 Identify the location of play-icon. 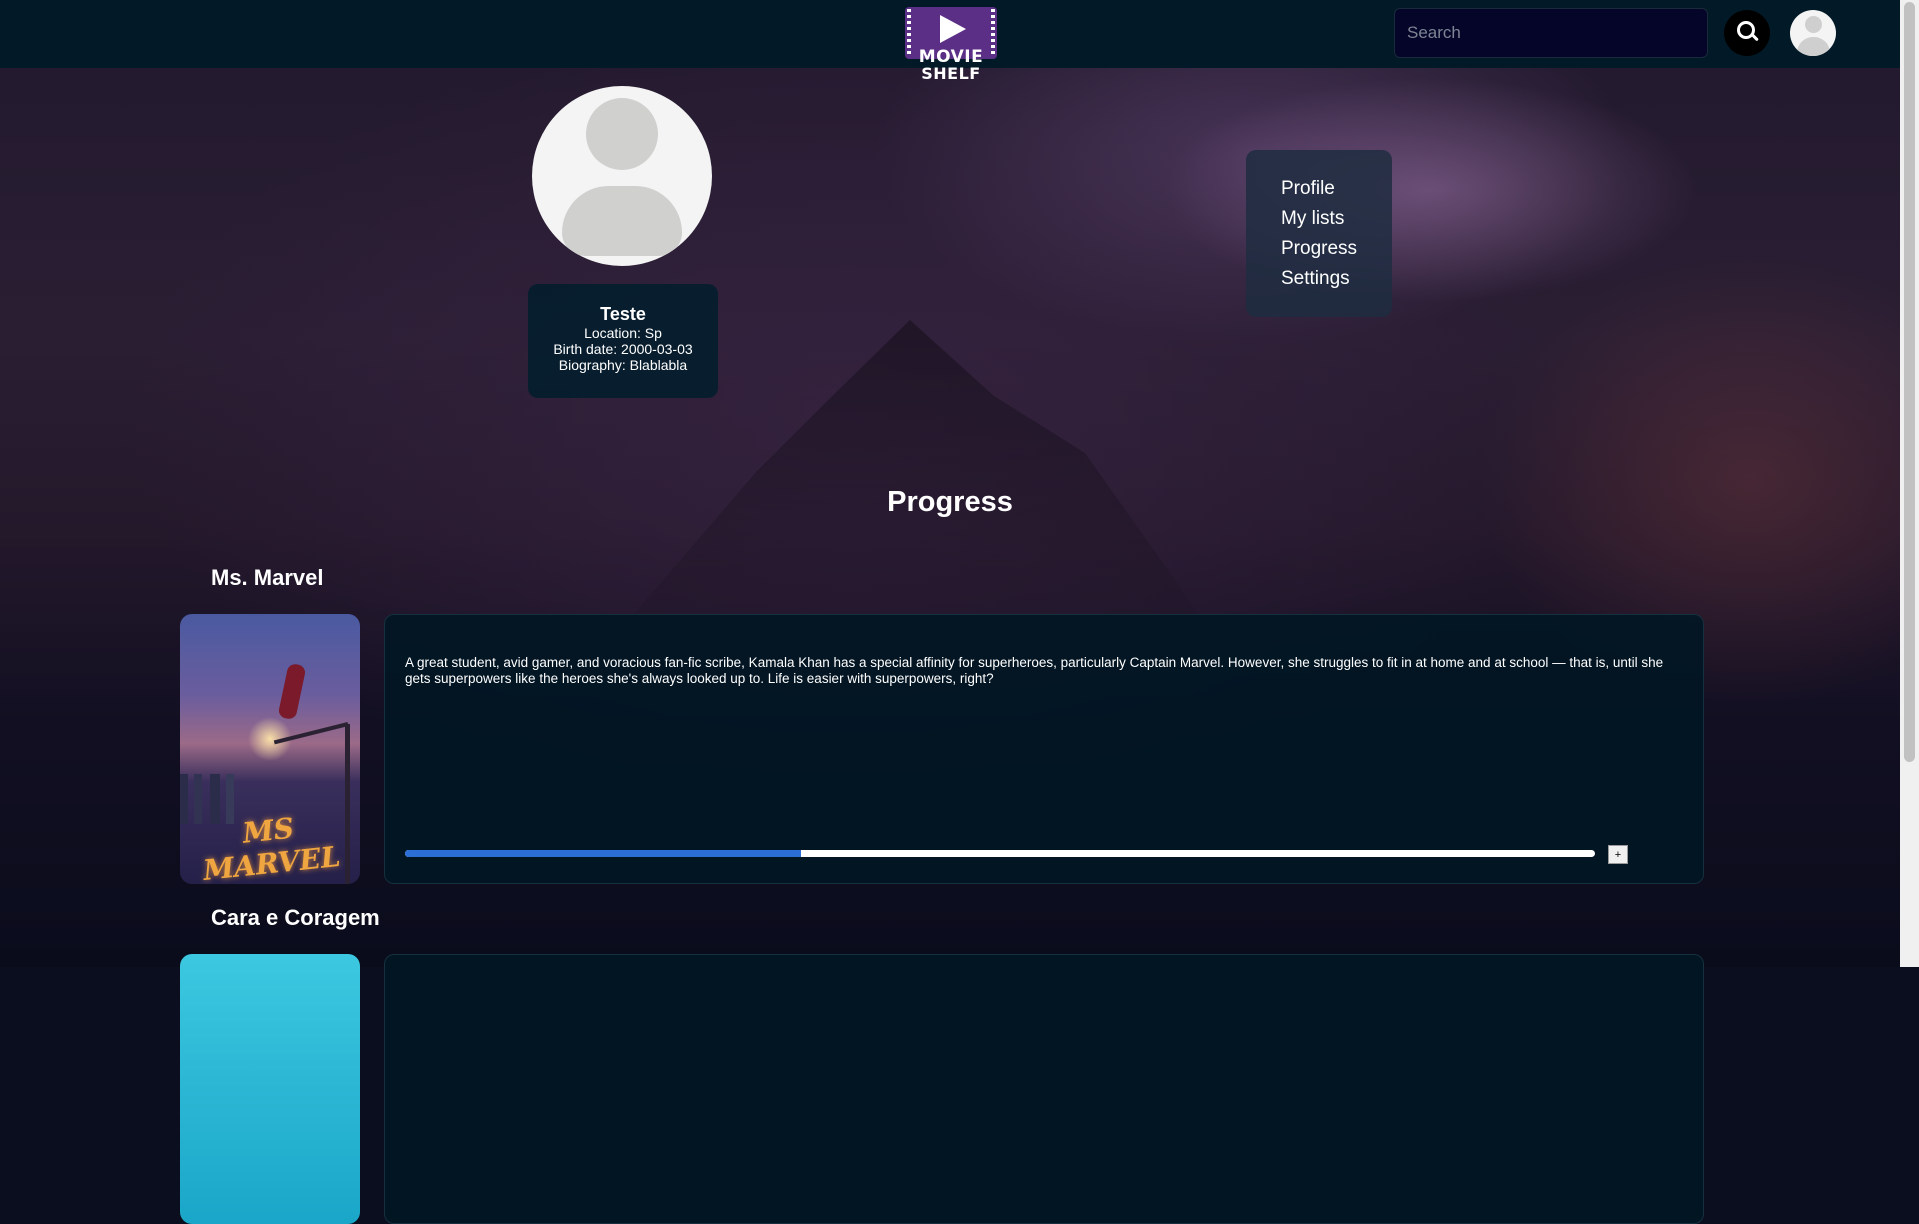
(953, 29).